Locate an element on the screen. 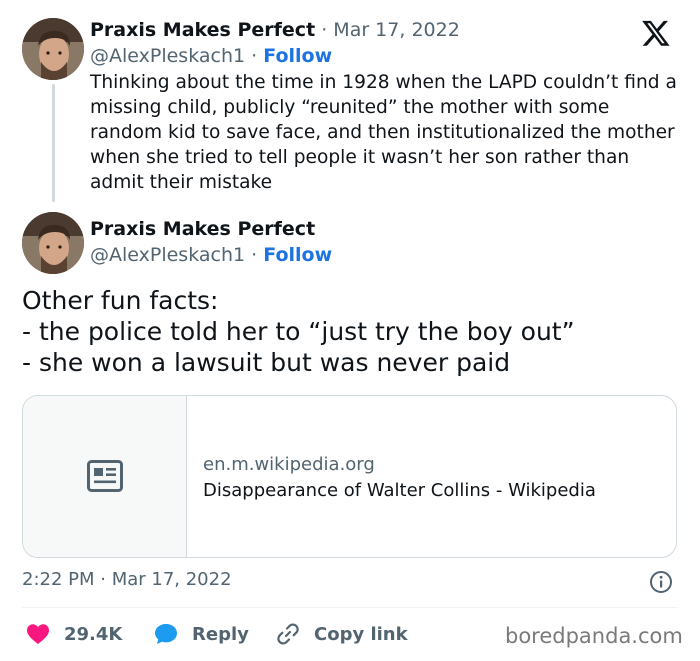 This screenshot has width=700, height=661. thread-connector is located at coordinates (53, 143).